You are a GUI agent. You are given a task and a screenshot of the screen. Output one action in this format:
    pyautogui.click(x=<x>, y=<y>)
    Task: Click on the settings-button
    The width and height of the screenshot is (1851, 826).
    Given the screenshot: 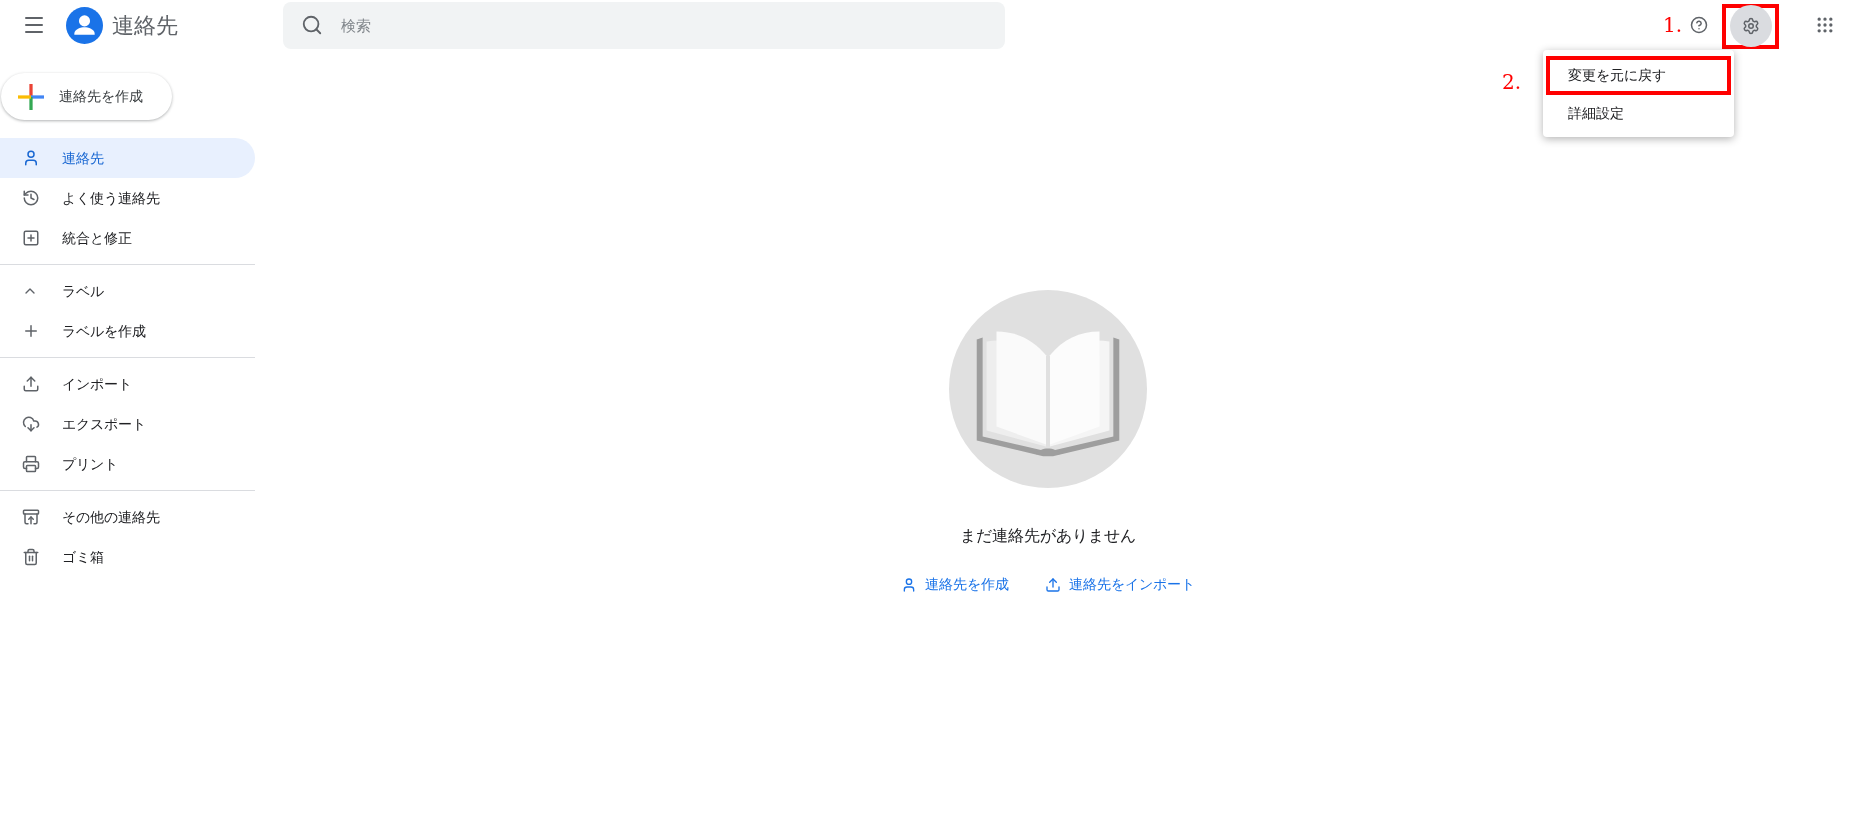 What is the action you would take?
    pyautogui.click(x=1750, y=26)
    